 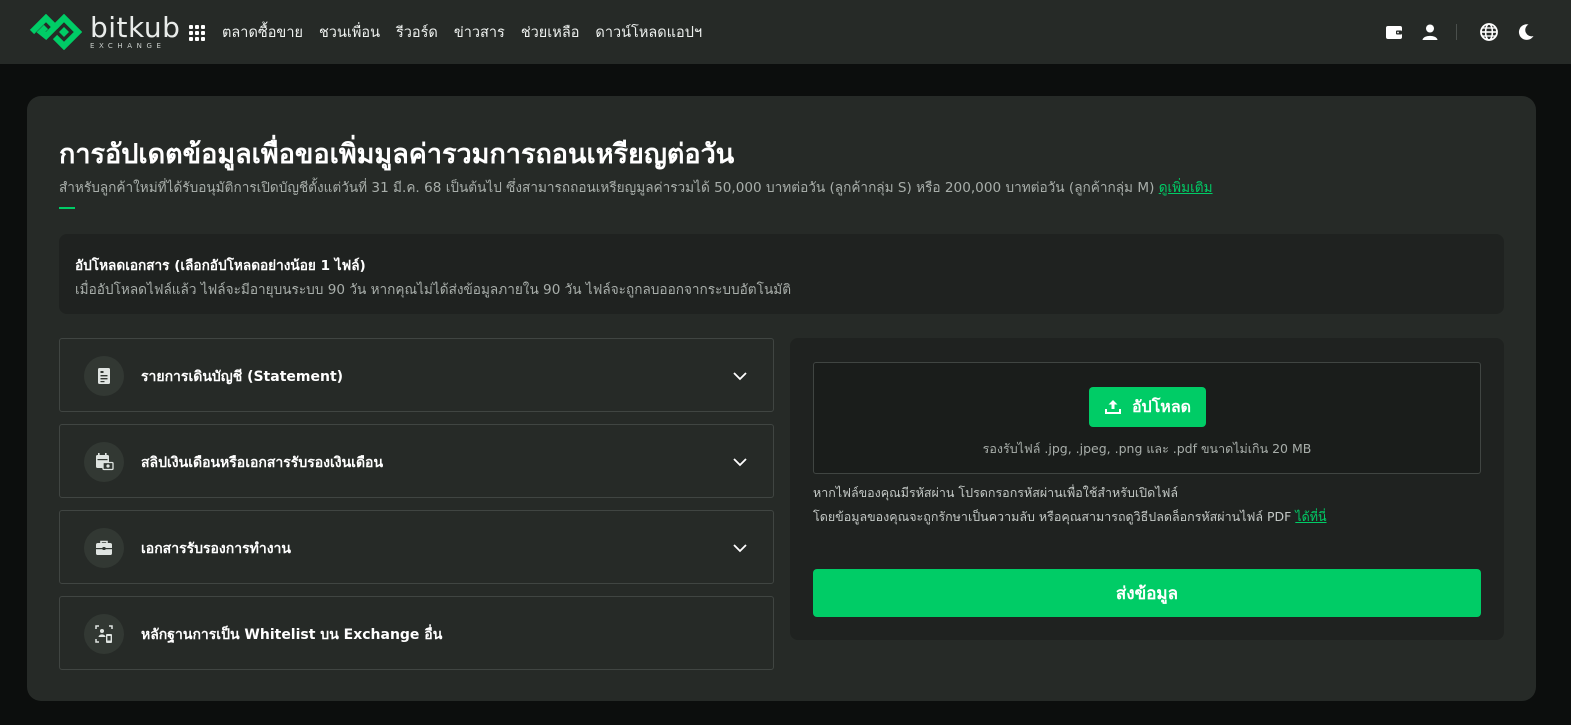 I want to click on here-link: ได้ที่นี่, so click(x=1310, y=516).